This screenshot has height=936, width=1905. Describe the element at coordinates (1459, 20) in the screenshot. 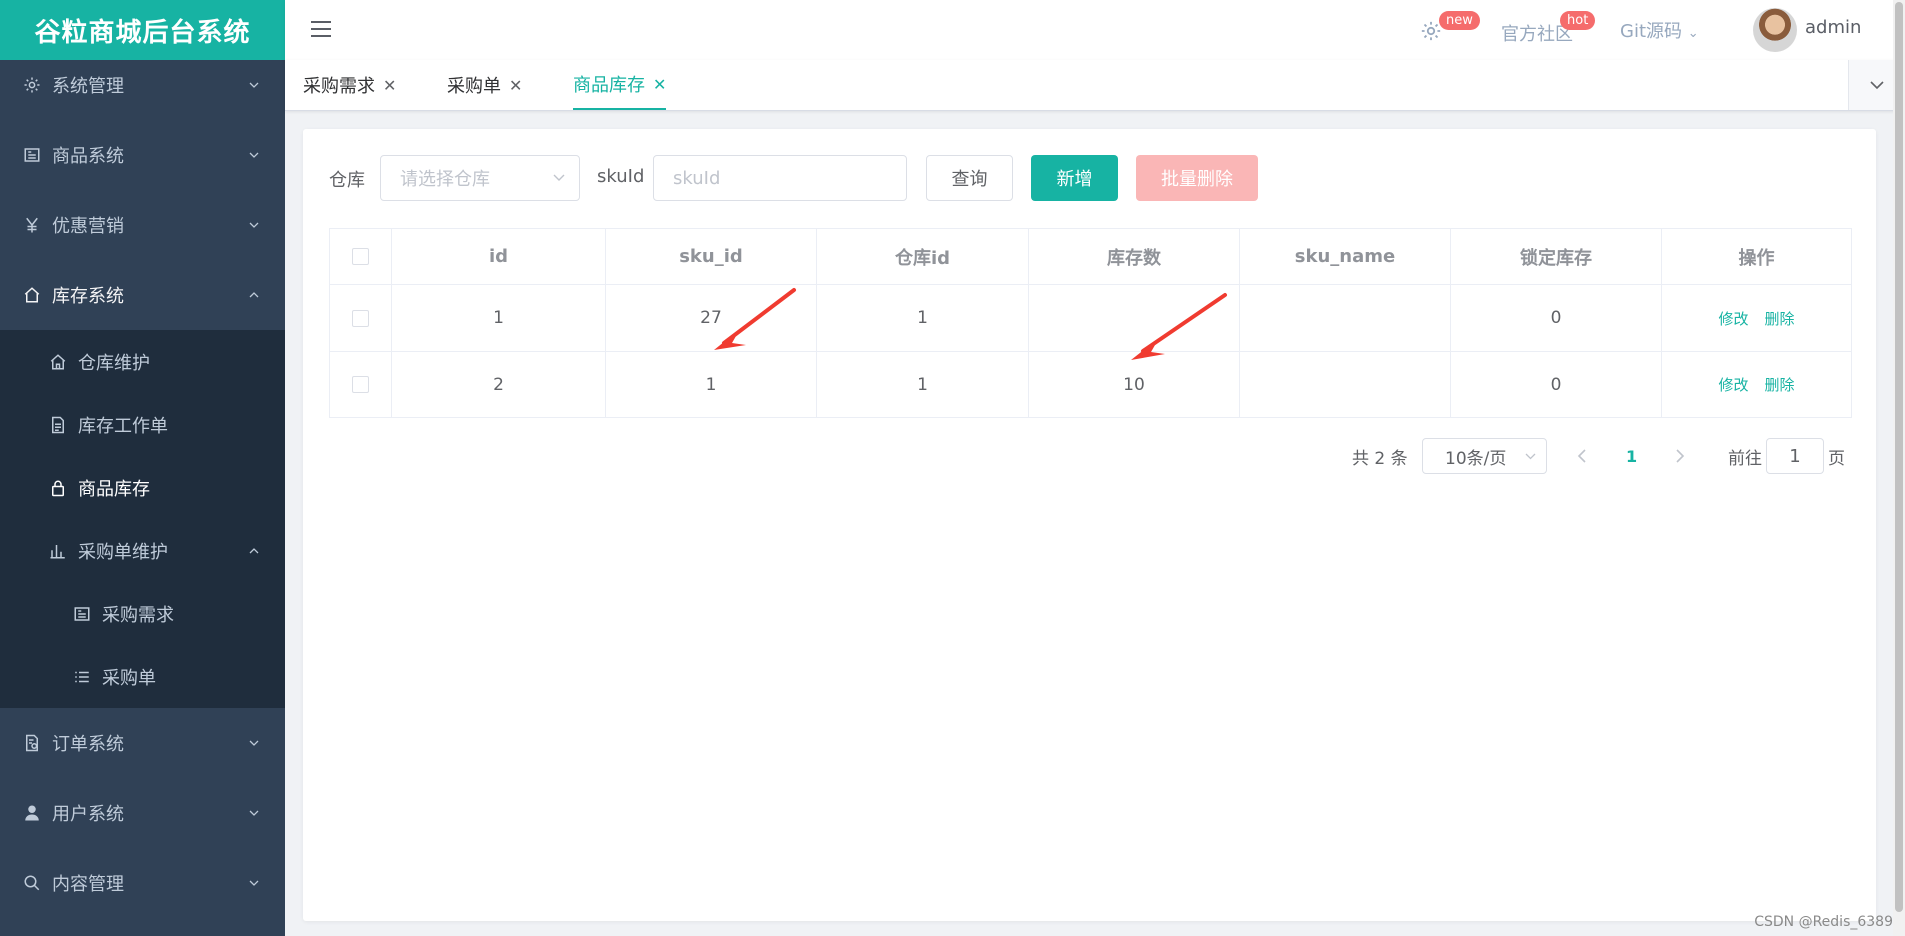

I see `new-badge: new` at that location.